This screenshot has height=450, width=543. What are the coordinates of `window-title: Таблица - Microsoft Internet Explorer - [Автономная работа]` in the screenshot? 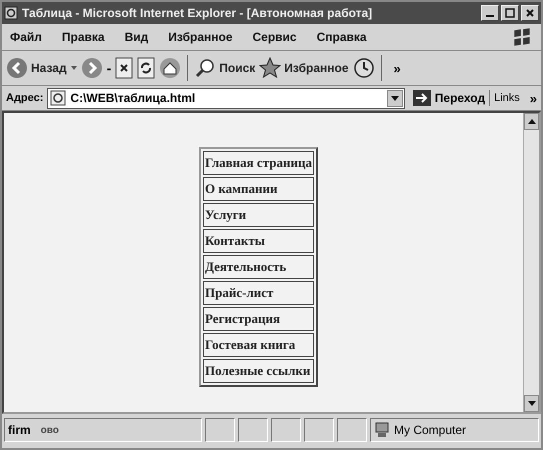 It's located at (198, 13).